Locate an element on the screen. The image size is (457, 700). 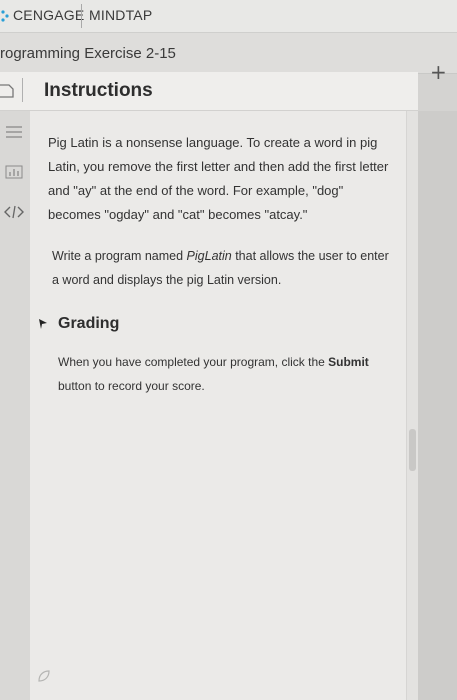
add-button: + is located at coordinates (438, 72).